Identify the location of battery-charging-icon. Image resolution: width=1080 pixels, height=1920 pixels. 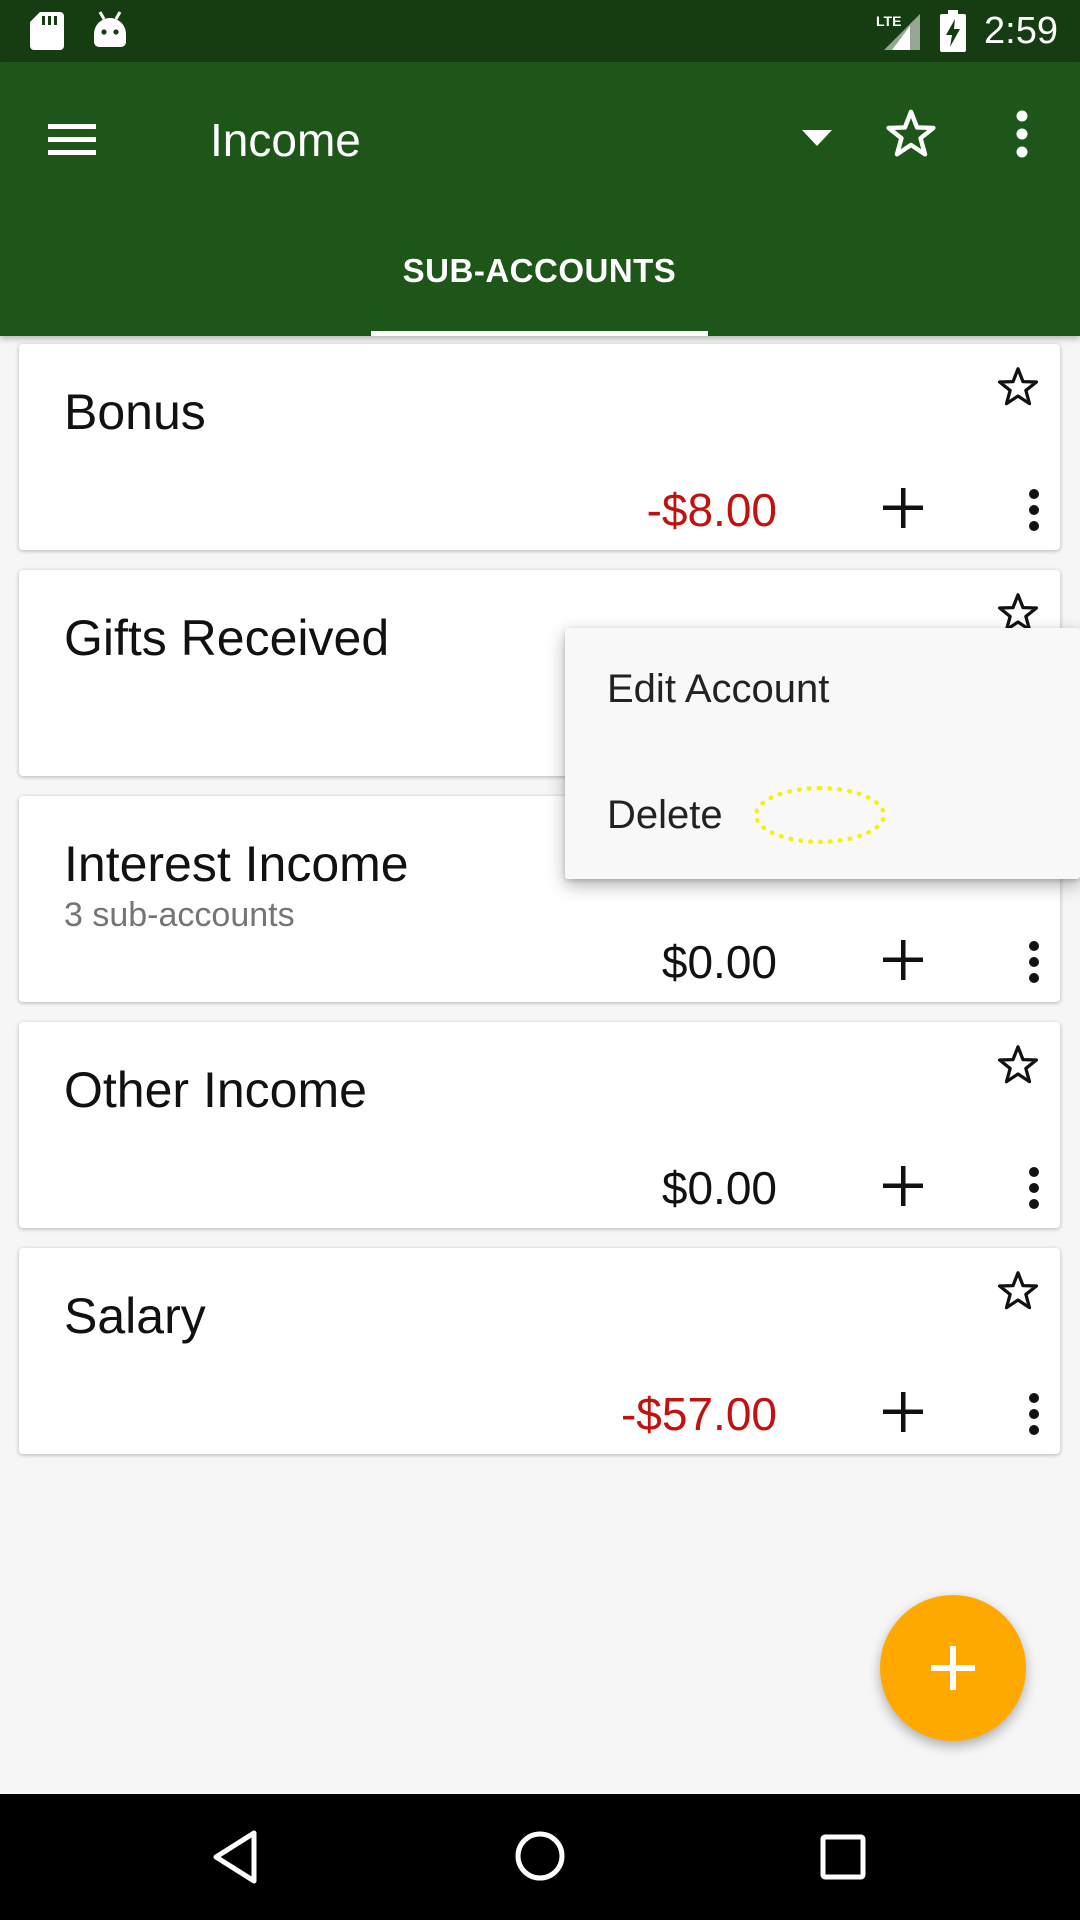
(953, 33).